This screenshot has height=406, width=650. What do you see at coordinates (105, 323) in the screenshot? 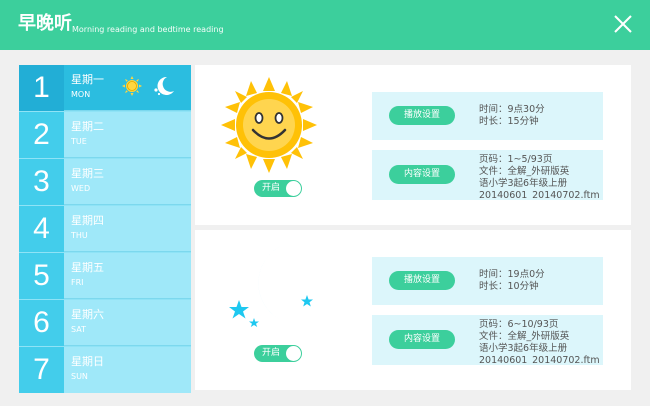
I see `day-item-sat: 6 星期六 SAT` at bounding box center [105, 323].